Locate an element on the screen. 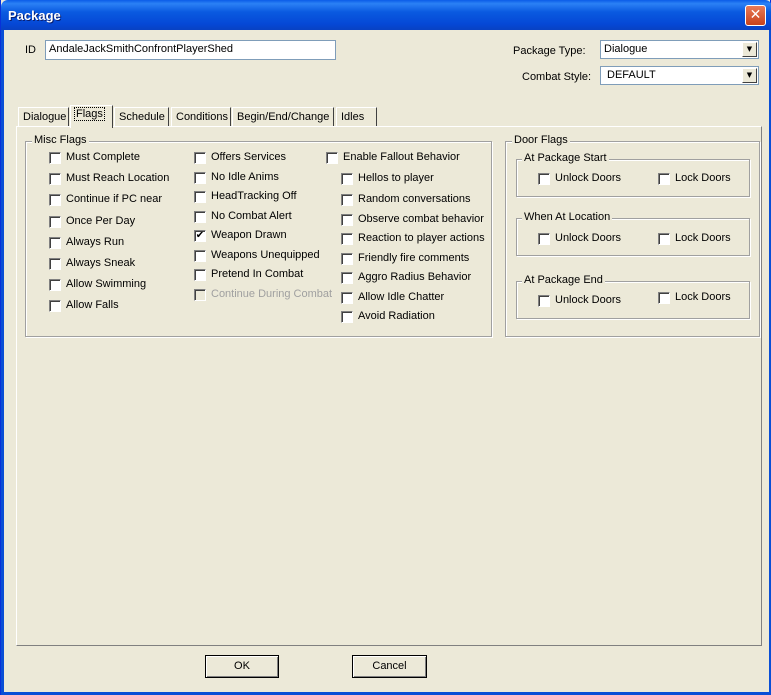 Image resolution: width=771 pixels, height=695 pixels. checkbox-label: No Idle Anims is located at coordinates (245, 177).